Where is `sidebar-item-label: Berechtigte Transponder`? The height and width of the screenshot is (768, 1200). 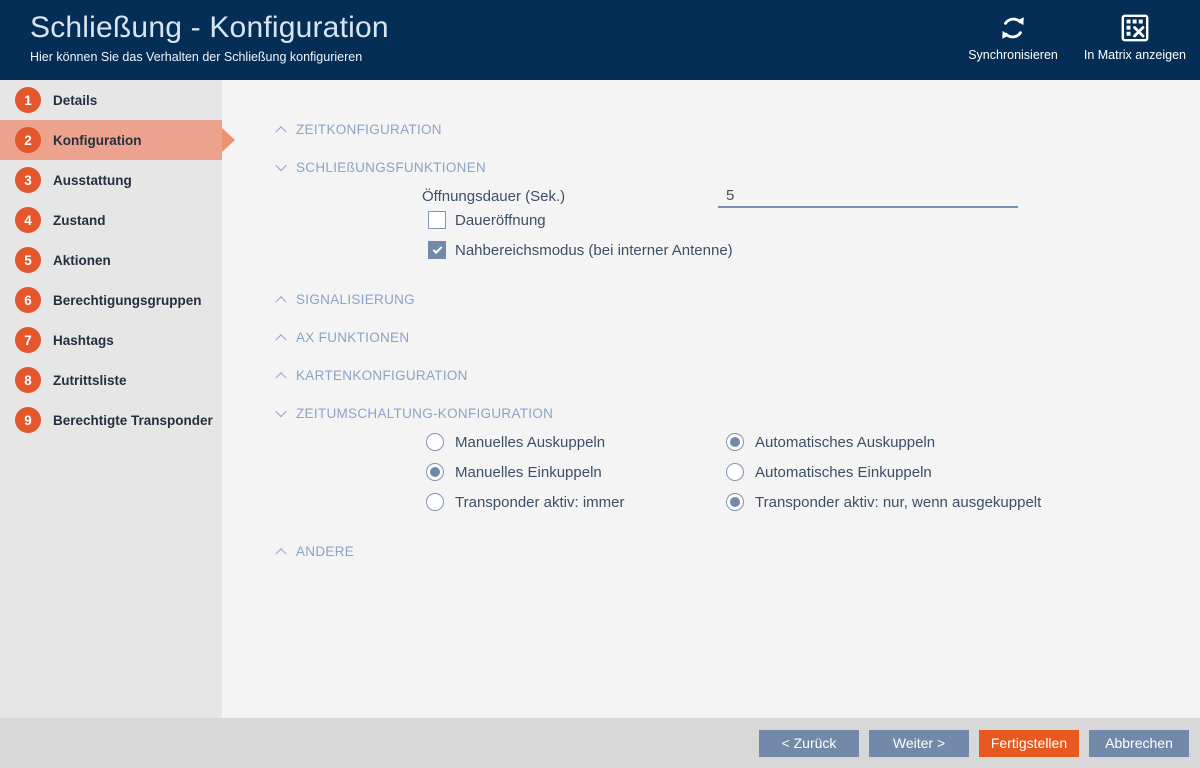 sidebar-item-label: Berechtigte Transponder is located at coordinates (133, 420).